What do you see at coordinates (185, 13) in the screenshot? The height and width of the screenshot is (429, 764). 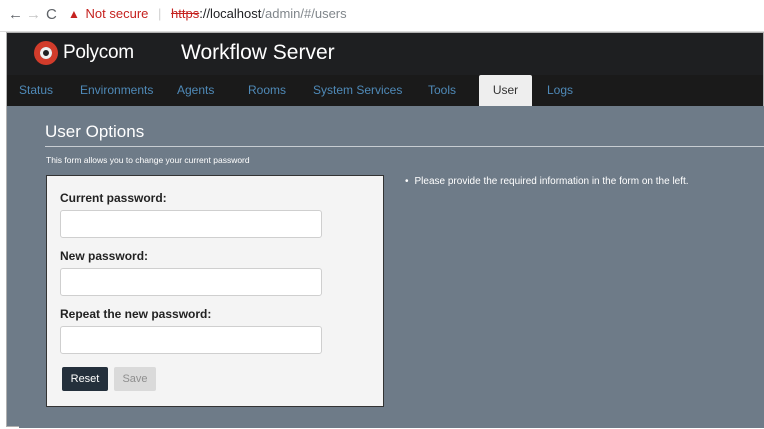 I see `url-scheme: https` at bounding box center [185, 13].